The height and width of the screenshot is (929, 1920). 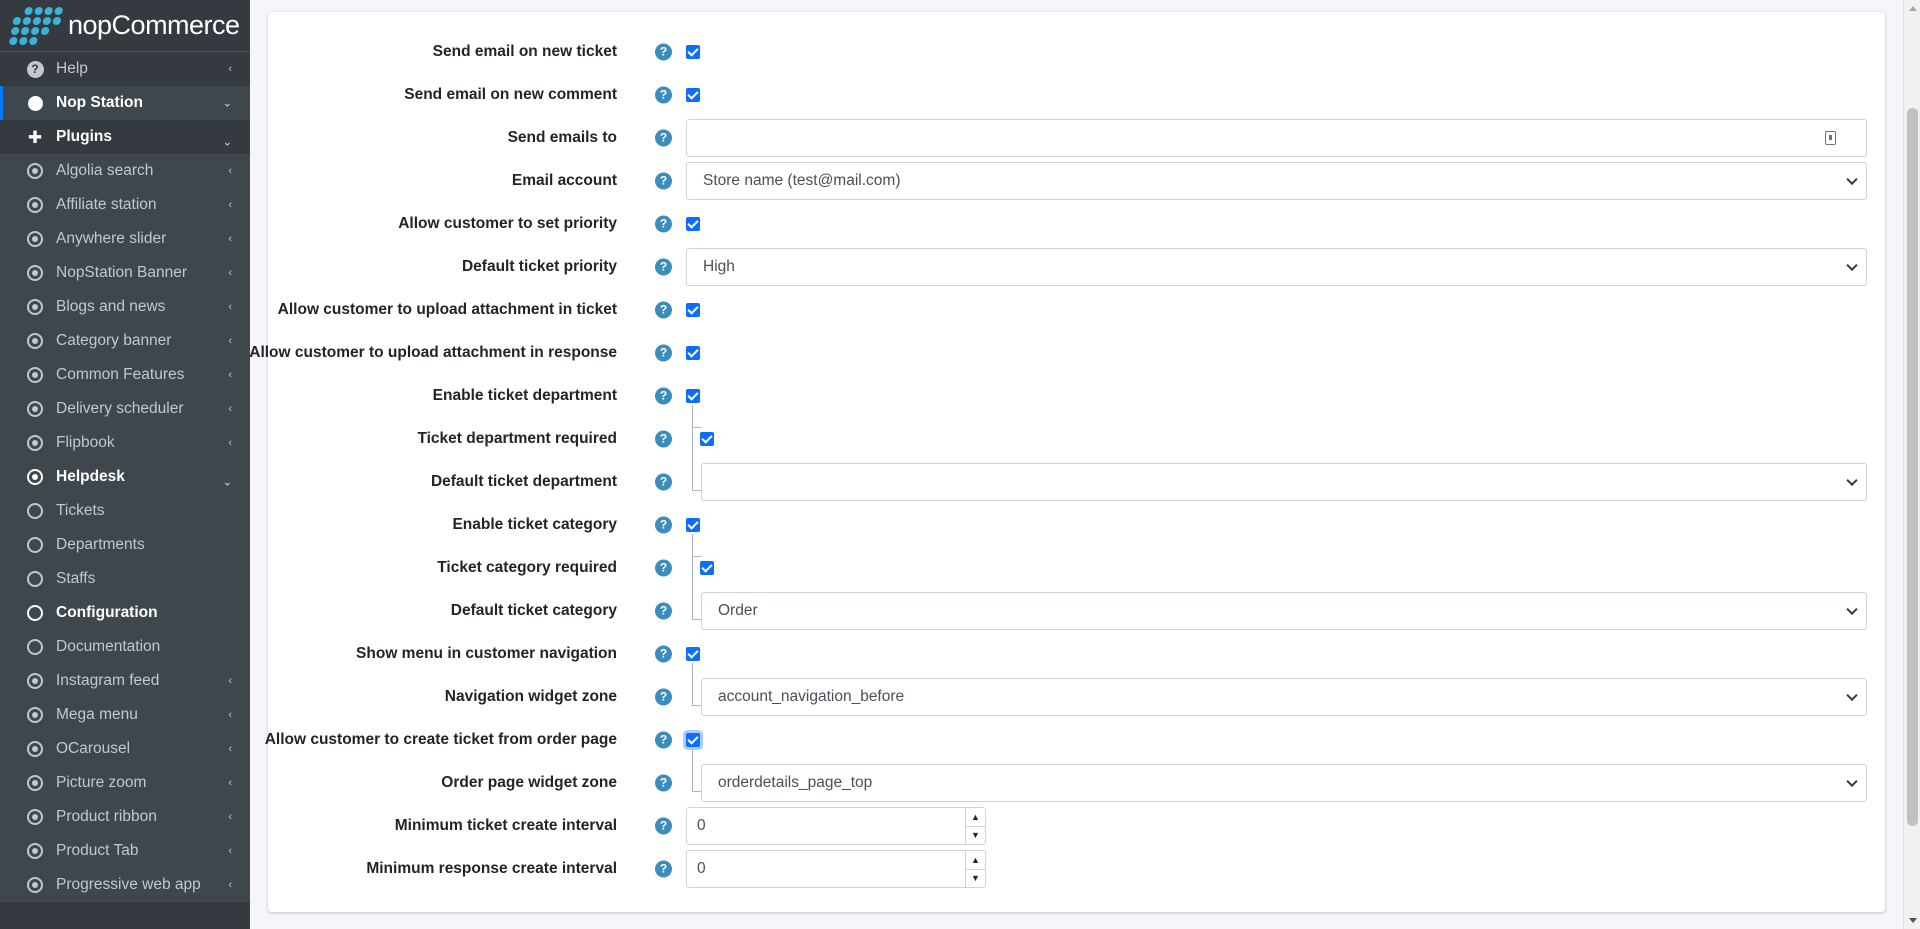 I want to click on sidebar-item-documentation: Documentation, so click(x=125, y=647).